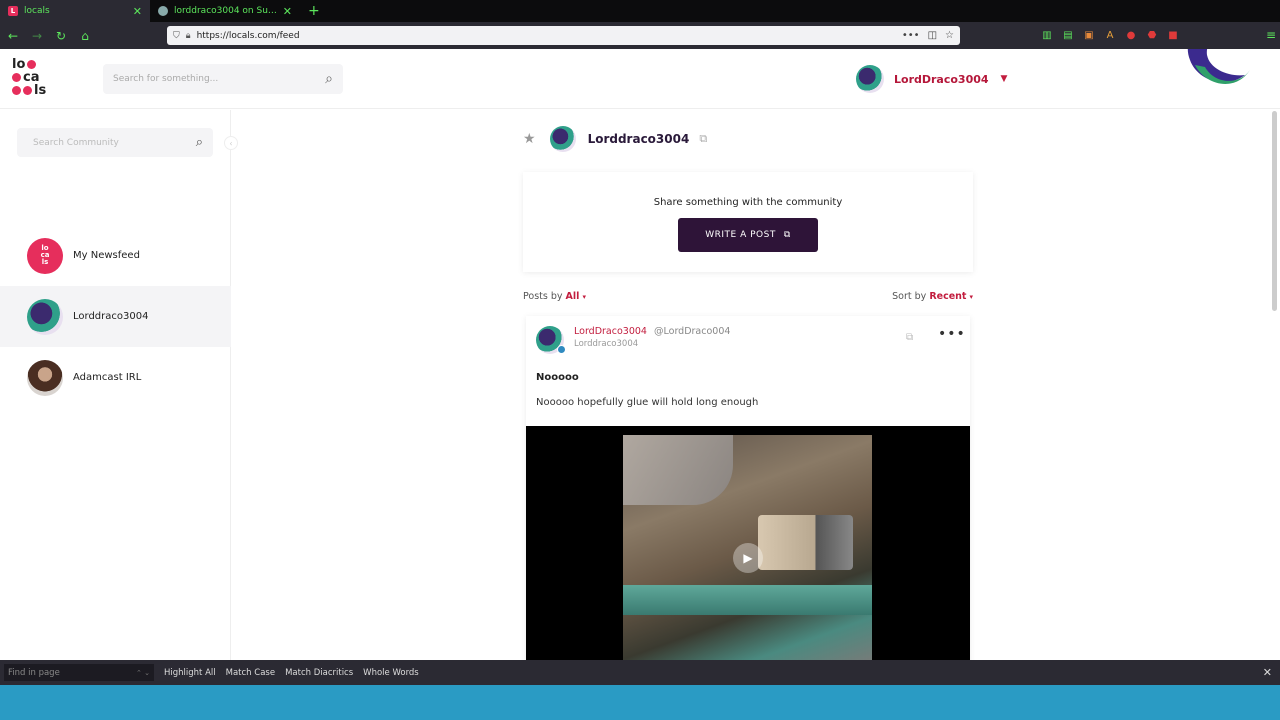  Describe the element at coordinates (250, 673) in the screenshot. I see `match-case-option: Match Case` at that location.